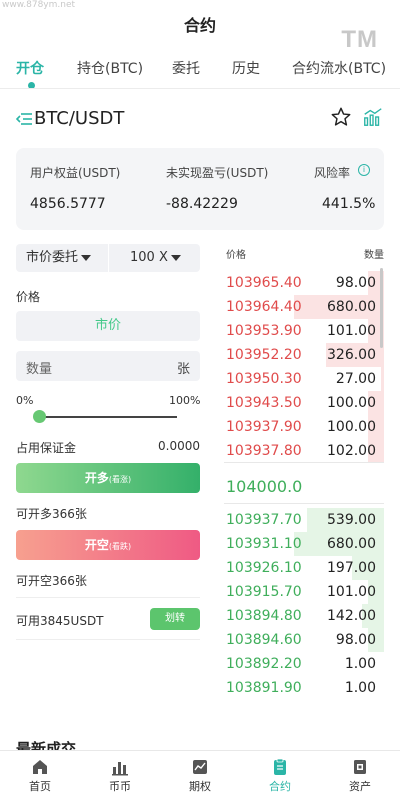 The width and height of the screenshot is (400, 800). Describe the element at coordinates (25, 400) in the screenshot. I see `percent-min-label: 0%` at that location.